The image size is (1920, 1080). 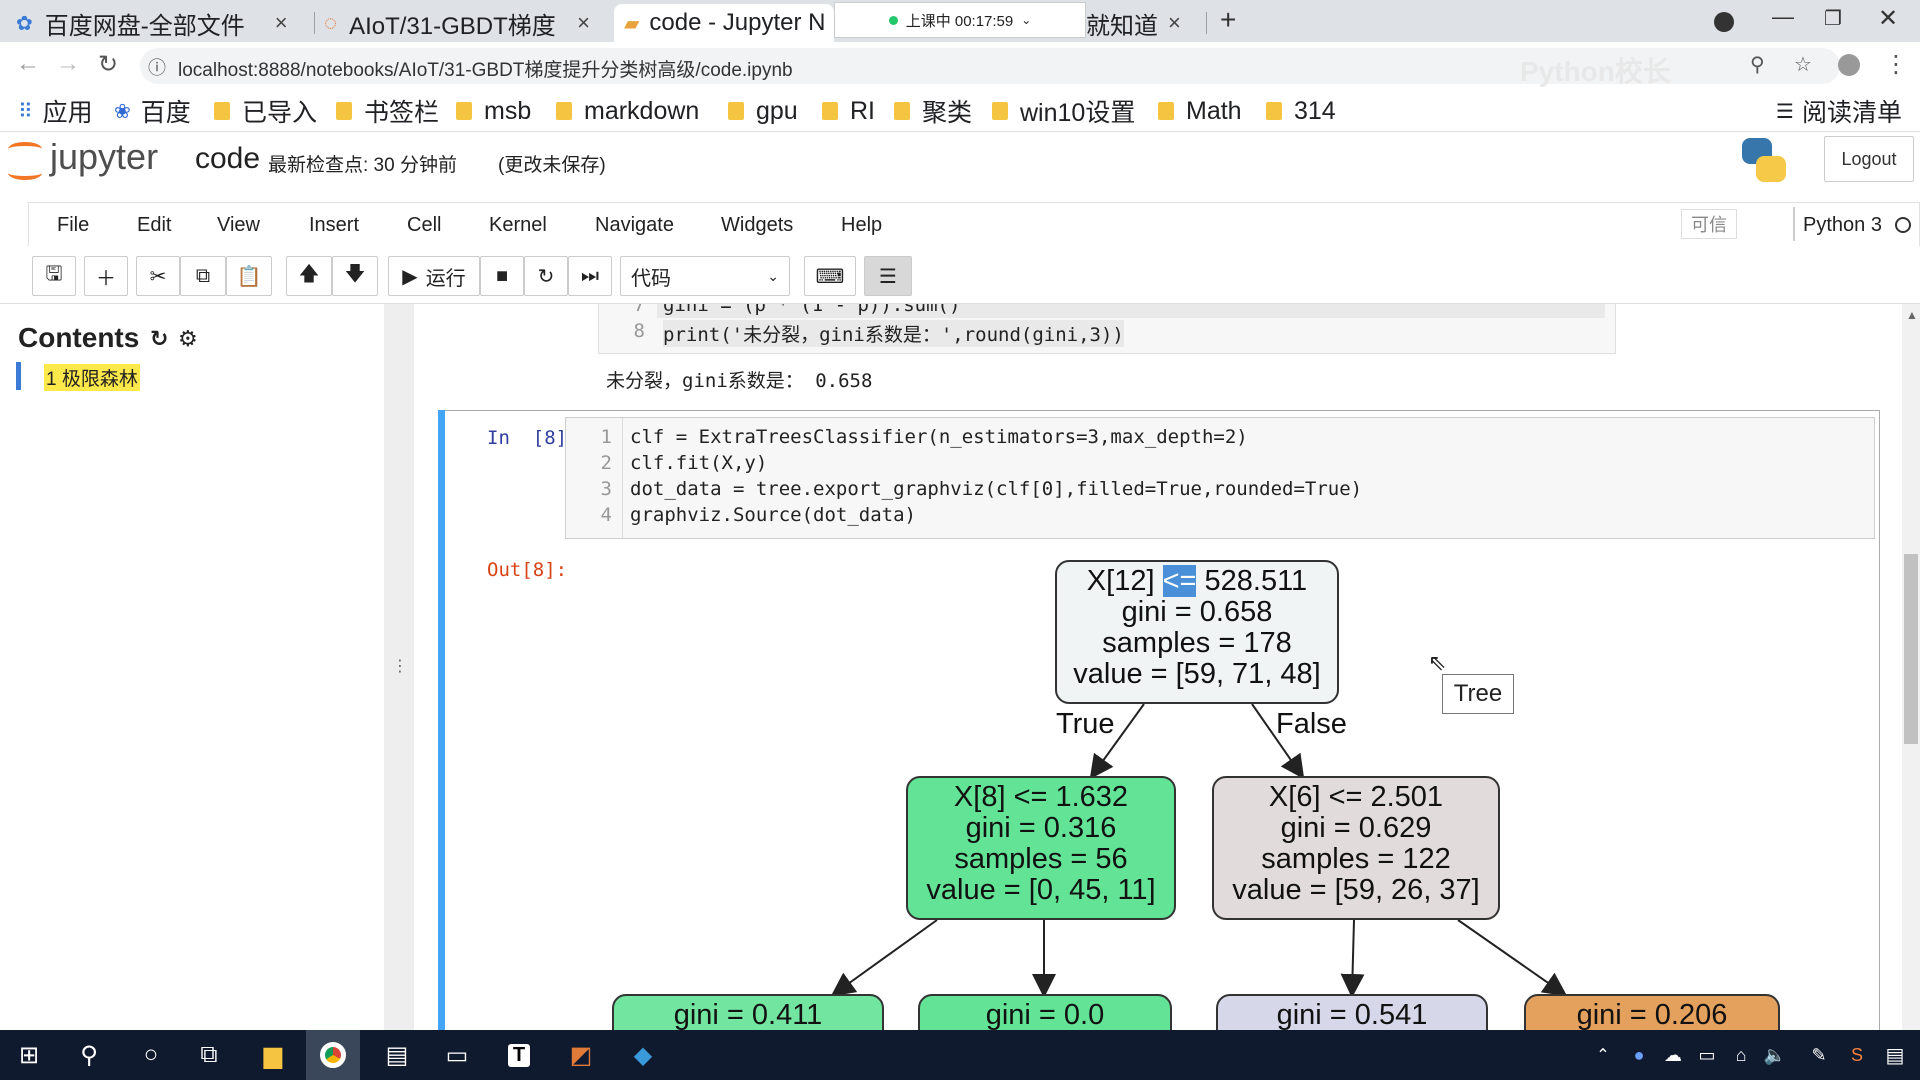 I want to click on cortana-icon: ○, so click(x=151, y=1055).